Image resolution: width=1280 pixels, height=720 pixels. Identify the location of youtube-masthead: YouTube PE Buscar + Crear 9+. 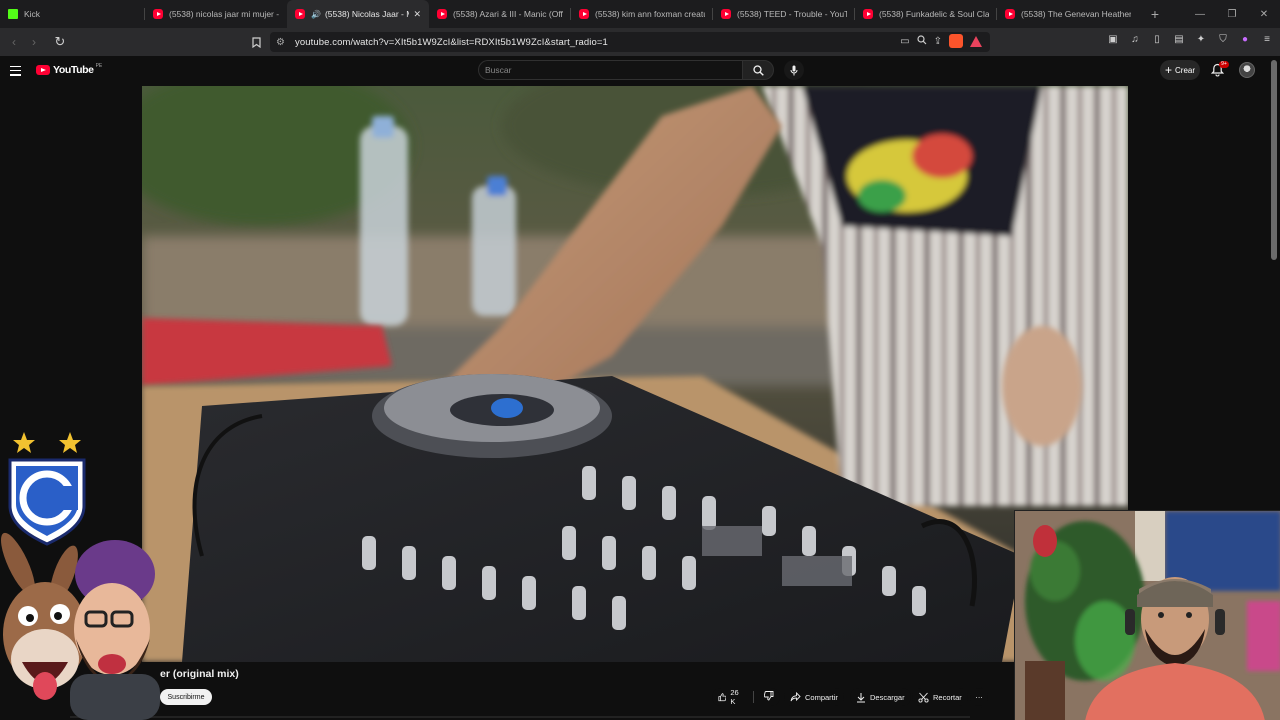
(640, 70).